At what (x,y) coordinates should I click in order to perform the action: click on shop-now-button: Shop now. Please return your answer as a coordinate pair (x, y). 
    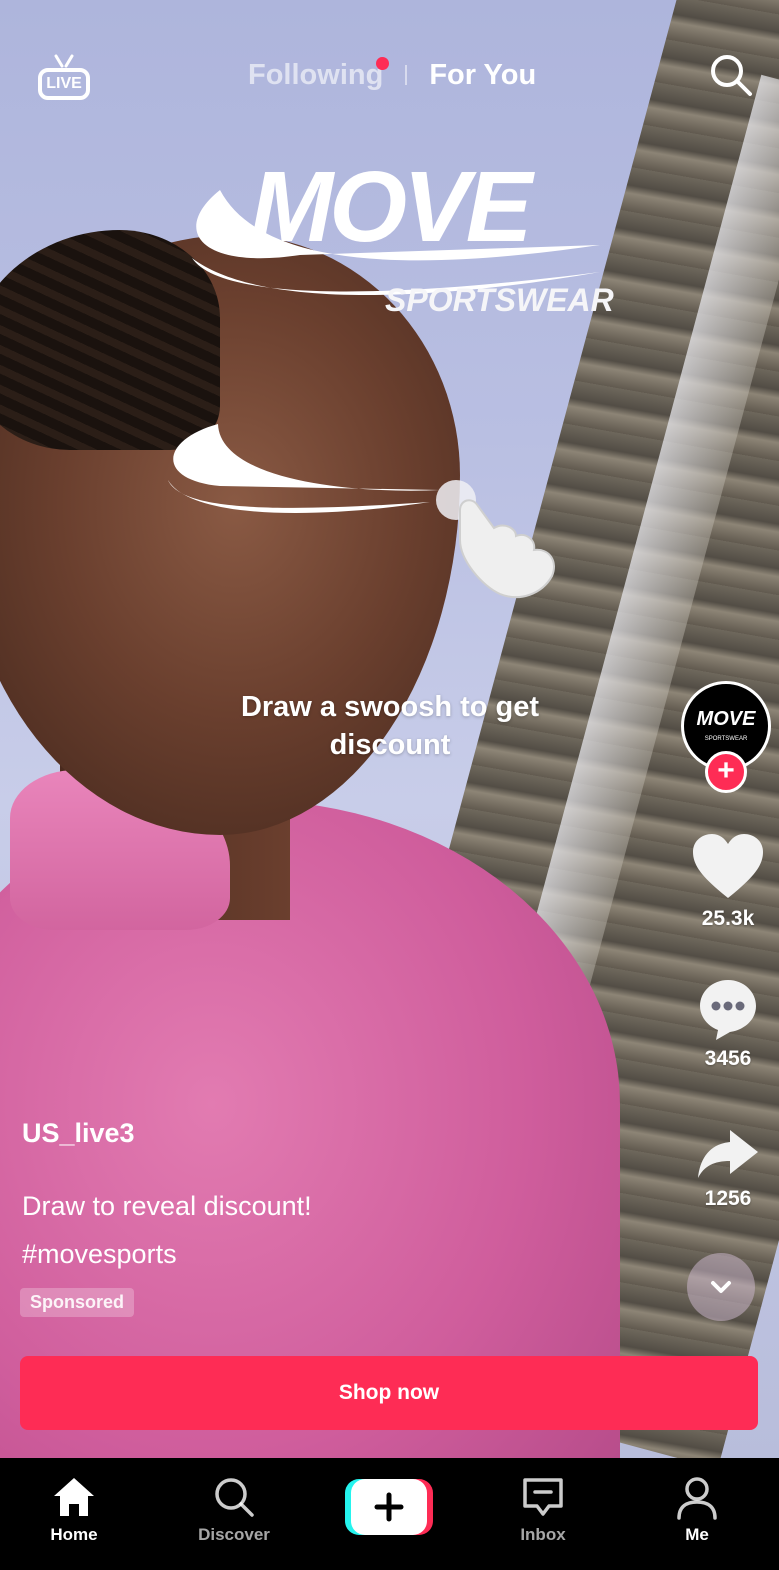
    Looking at the image, I should click on (389, 1393).